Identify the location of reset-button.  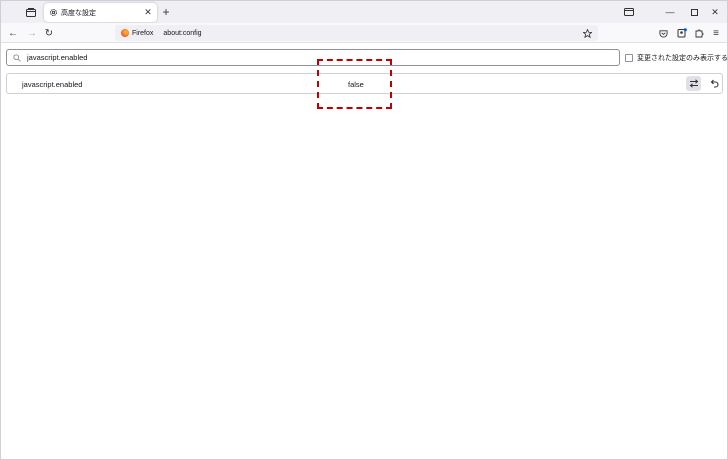
(713, 83).